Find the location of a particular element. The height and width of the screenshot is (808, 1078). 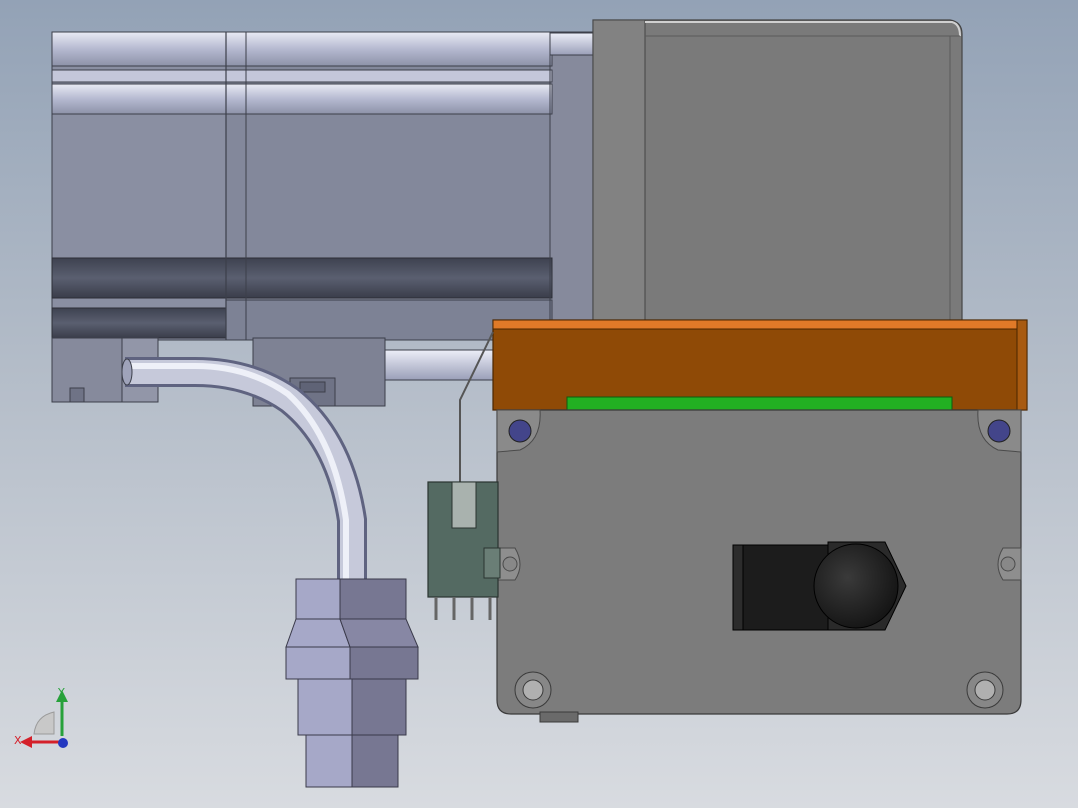

motor-lower-rail-end is located at coordinates (139, 323).